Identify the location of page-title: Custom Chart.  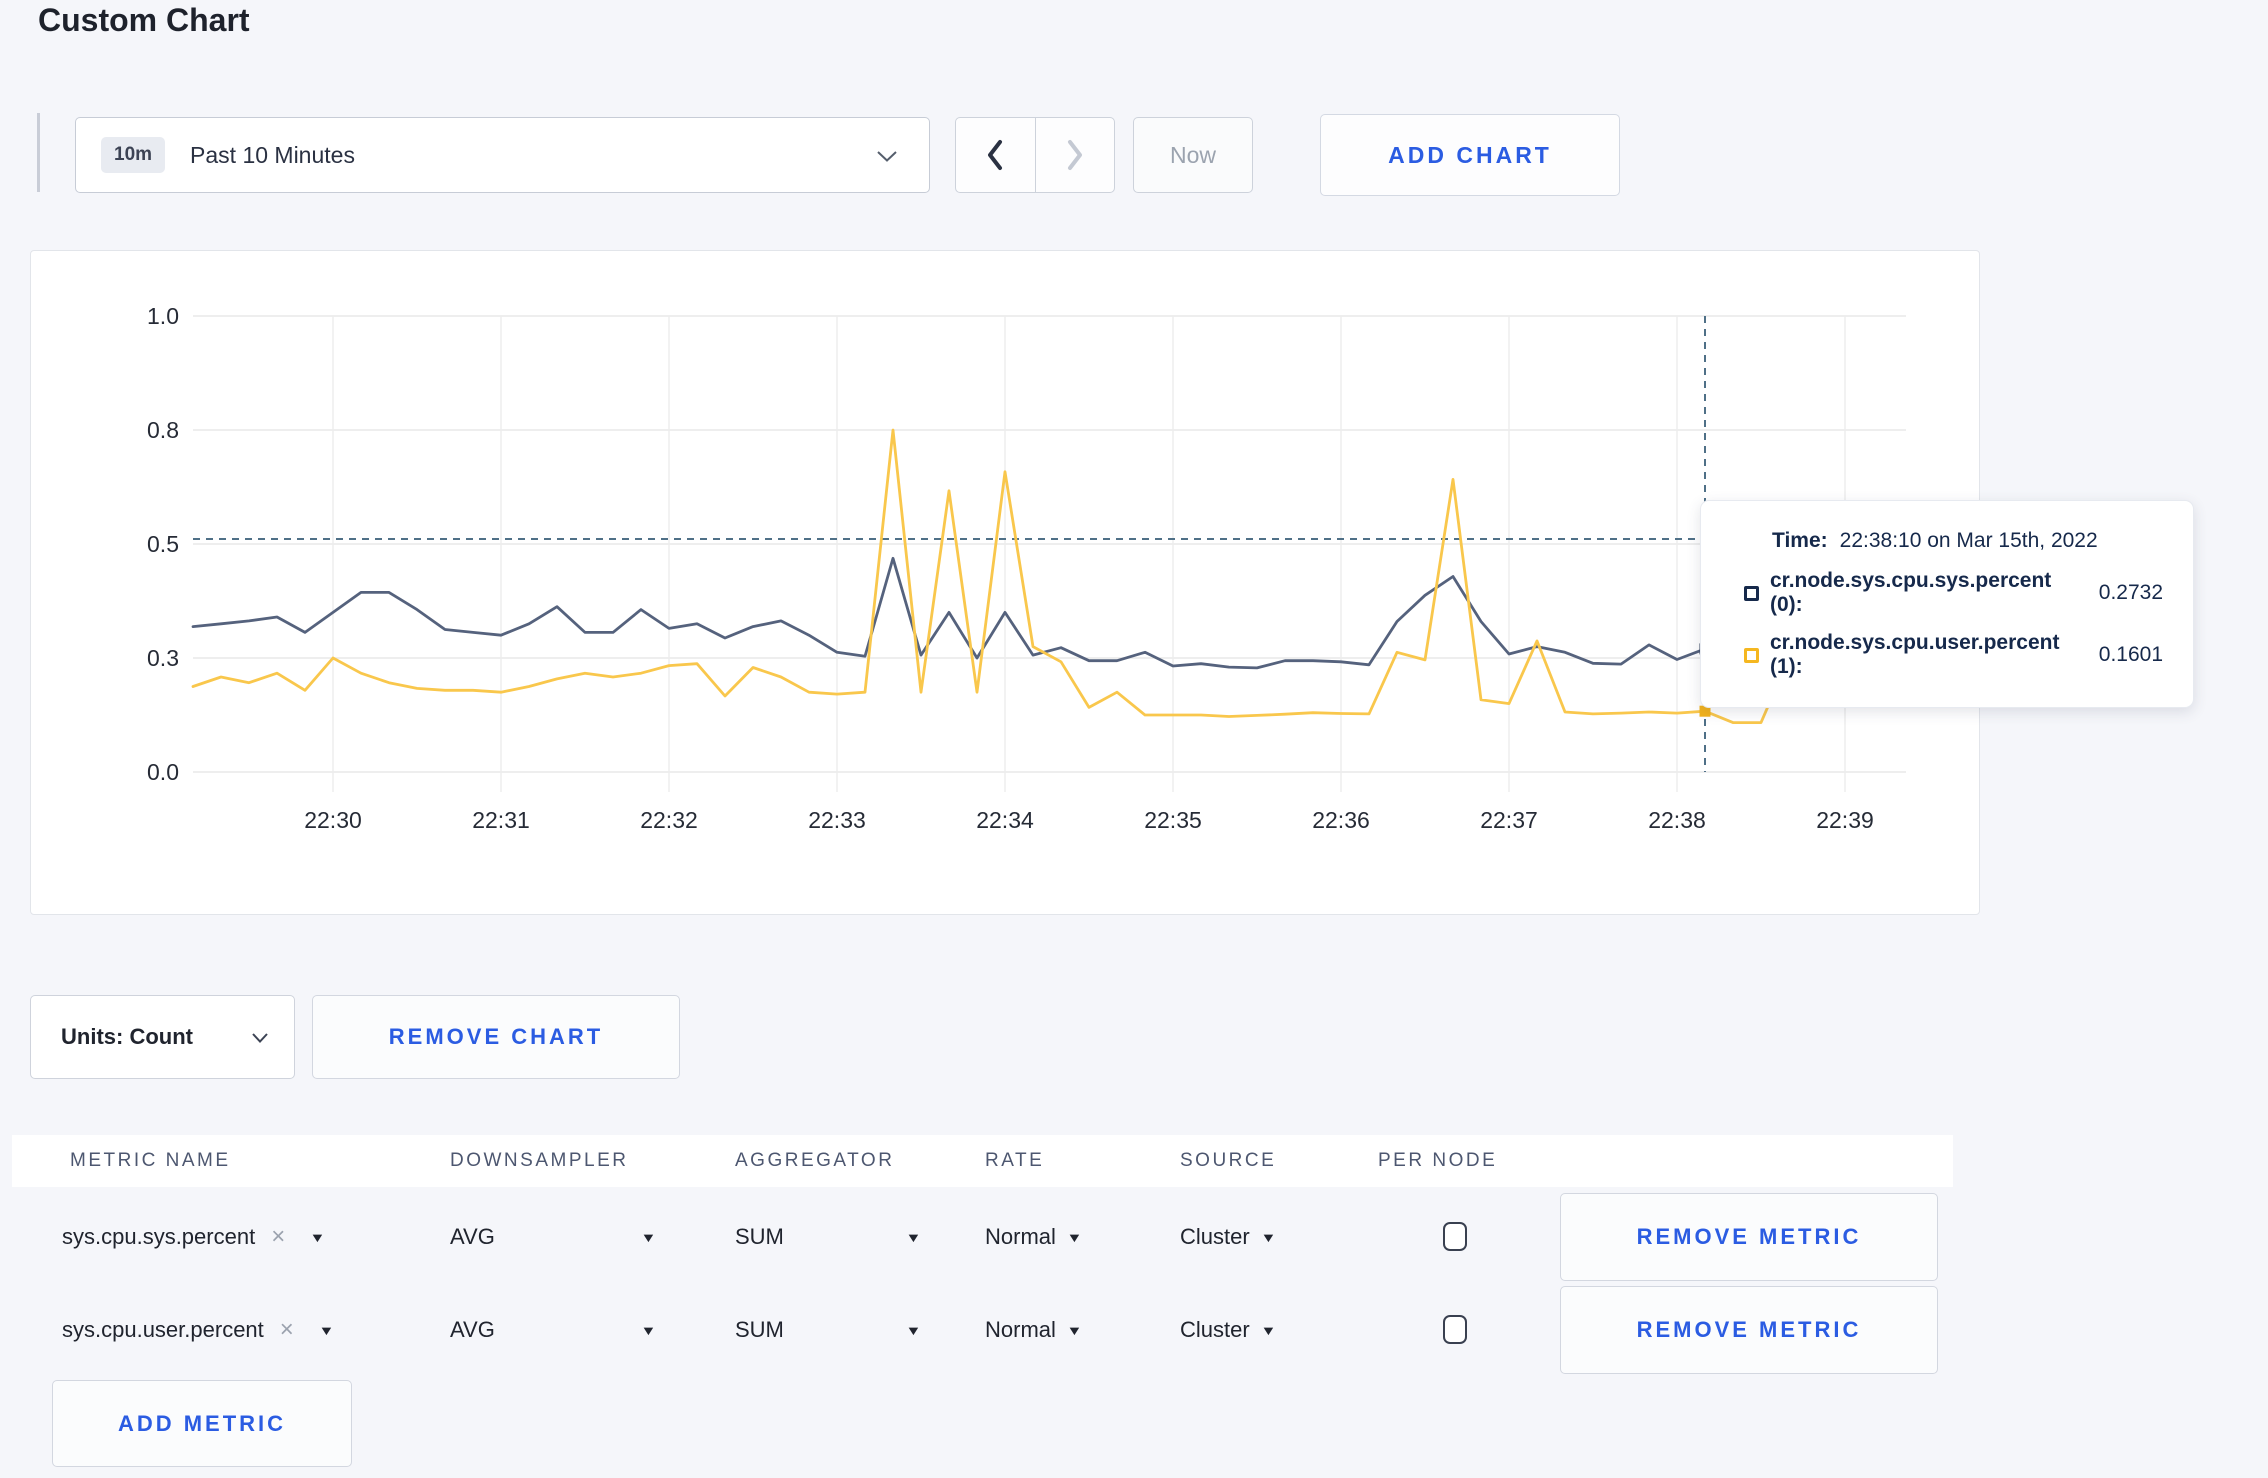
(144, 20).